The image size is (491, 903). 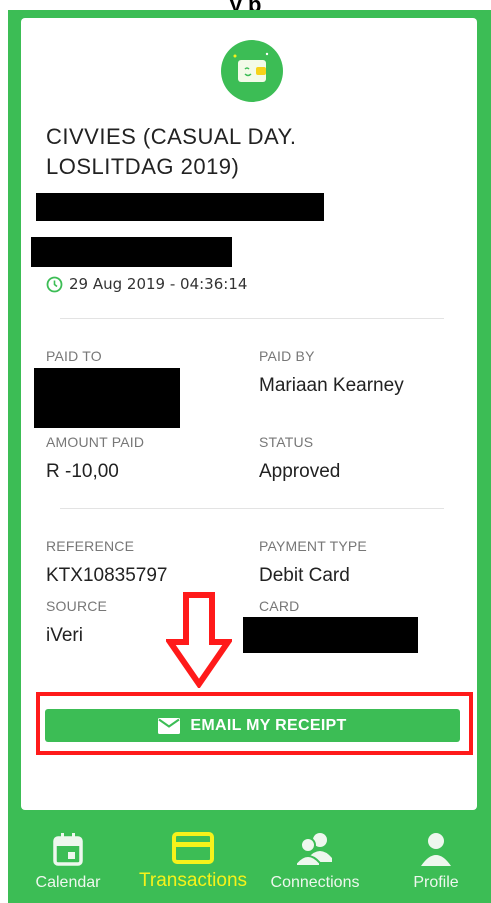 What do you see at coordinates (54, 284) in the screenshot?
I see `clock-icon` at bounding box center [54, 284].